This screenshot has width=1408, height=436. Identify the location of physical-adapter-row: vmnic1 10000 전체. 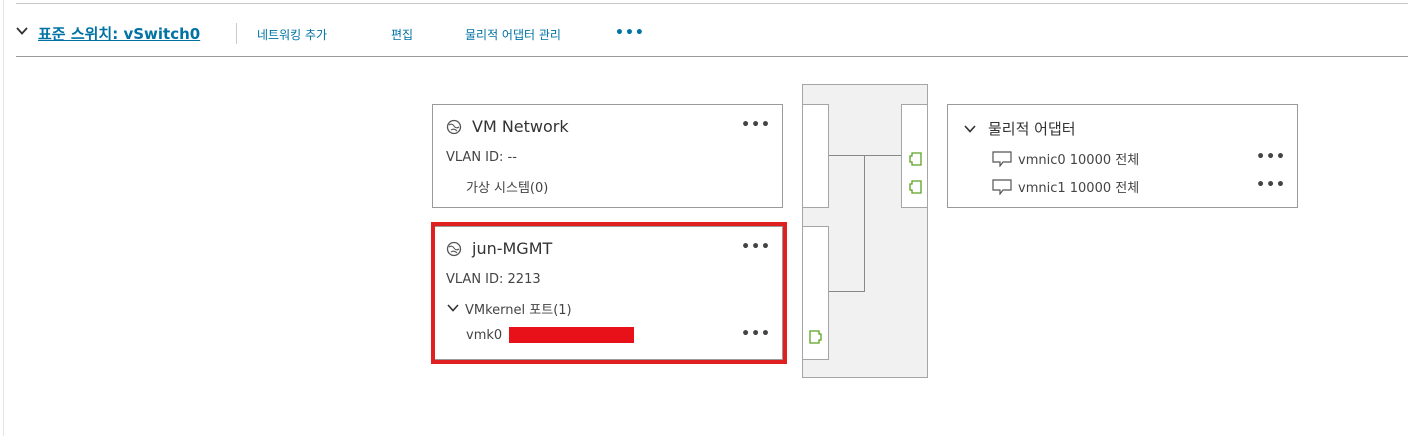
(1065, 186).